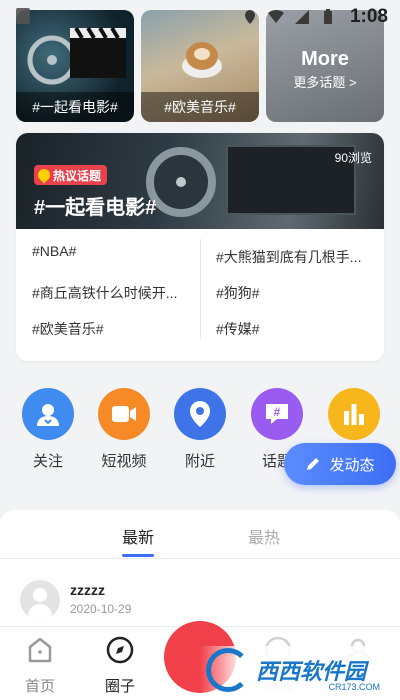 The width and height of the screenshot is (400, 700). I want to click on status-icons: 1:08, so click(315, 17).